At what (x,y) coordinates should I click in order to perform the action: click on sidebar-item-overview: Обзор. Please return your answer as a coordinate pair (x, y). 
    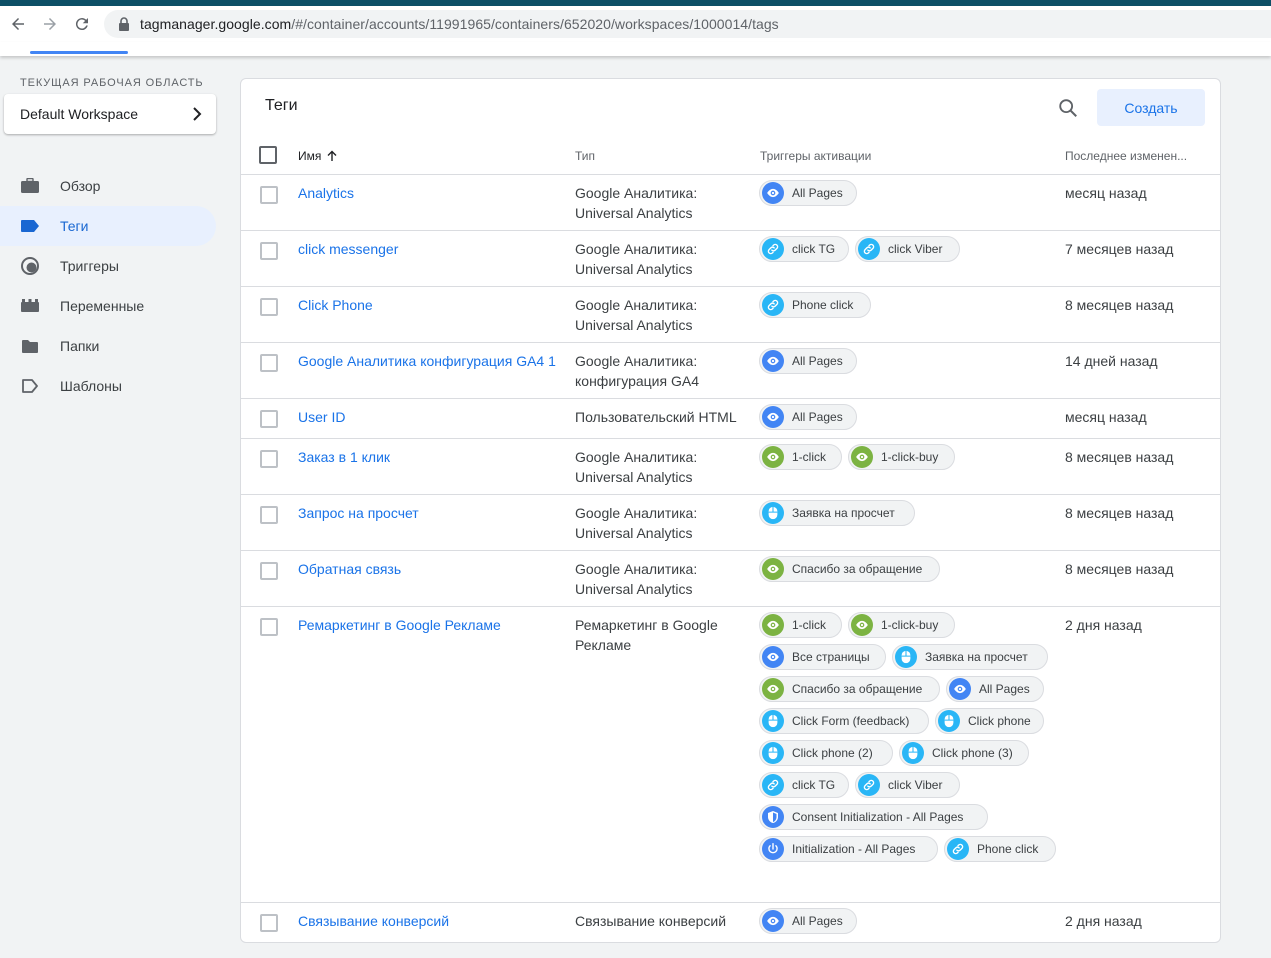
    Looking at the image, I should click on (115, 186).